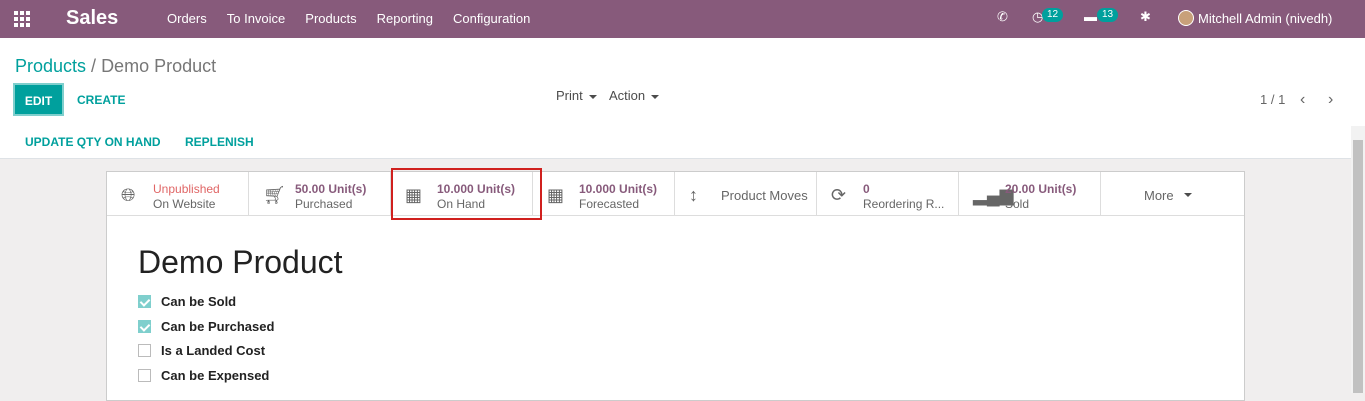 This screenshot has width=1365, height=401. What do you see at coordinates (274, 195) in the screenshot?
I see `cart-icon: 🛒︎` at bounding box center [274, 195].